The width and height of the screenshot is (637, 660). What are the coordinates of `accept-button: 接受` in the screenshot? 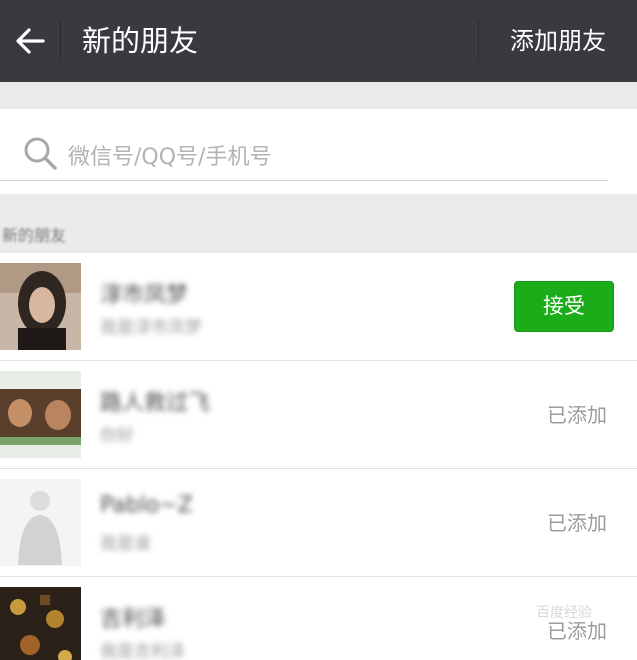 It's located at (564, 306).